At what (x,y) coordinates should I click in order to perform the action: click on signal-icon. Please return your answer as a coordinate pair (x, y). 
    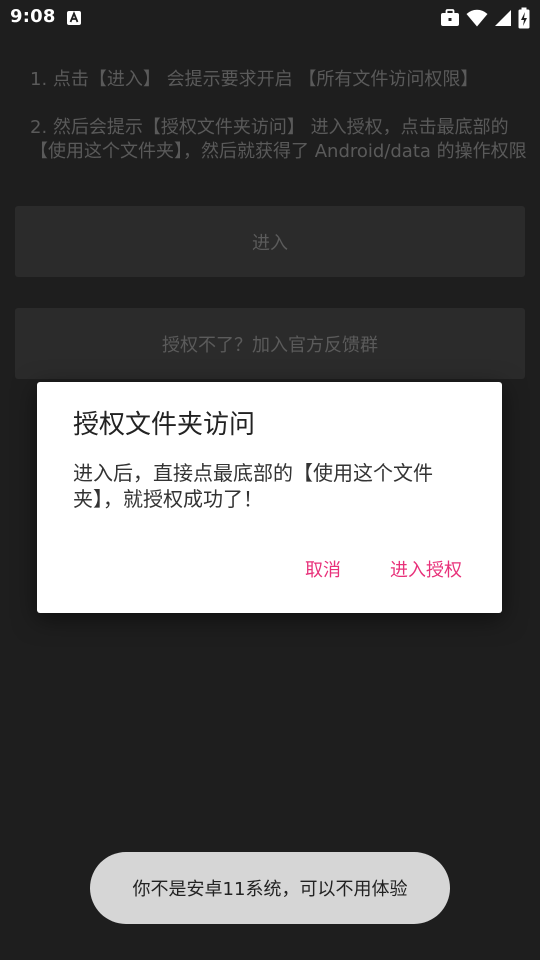
    Looking at the image, I should click on (503, 18).